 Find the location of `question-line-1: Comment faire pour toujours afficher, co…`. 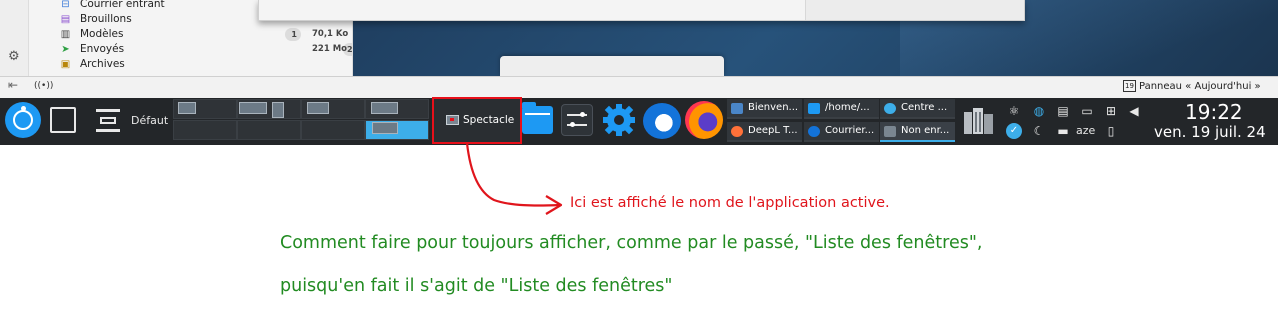

question-line-1: Comment faire pour toujours afficher, co… is located at coordinates (631, 243).